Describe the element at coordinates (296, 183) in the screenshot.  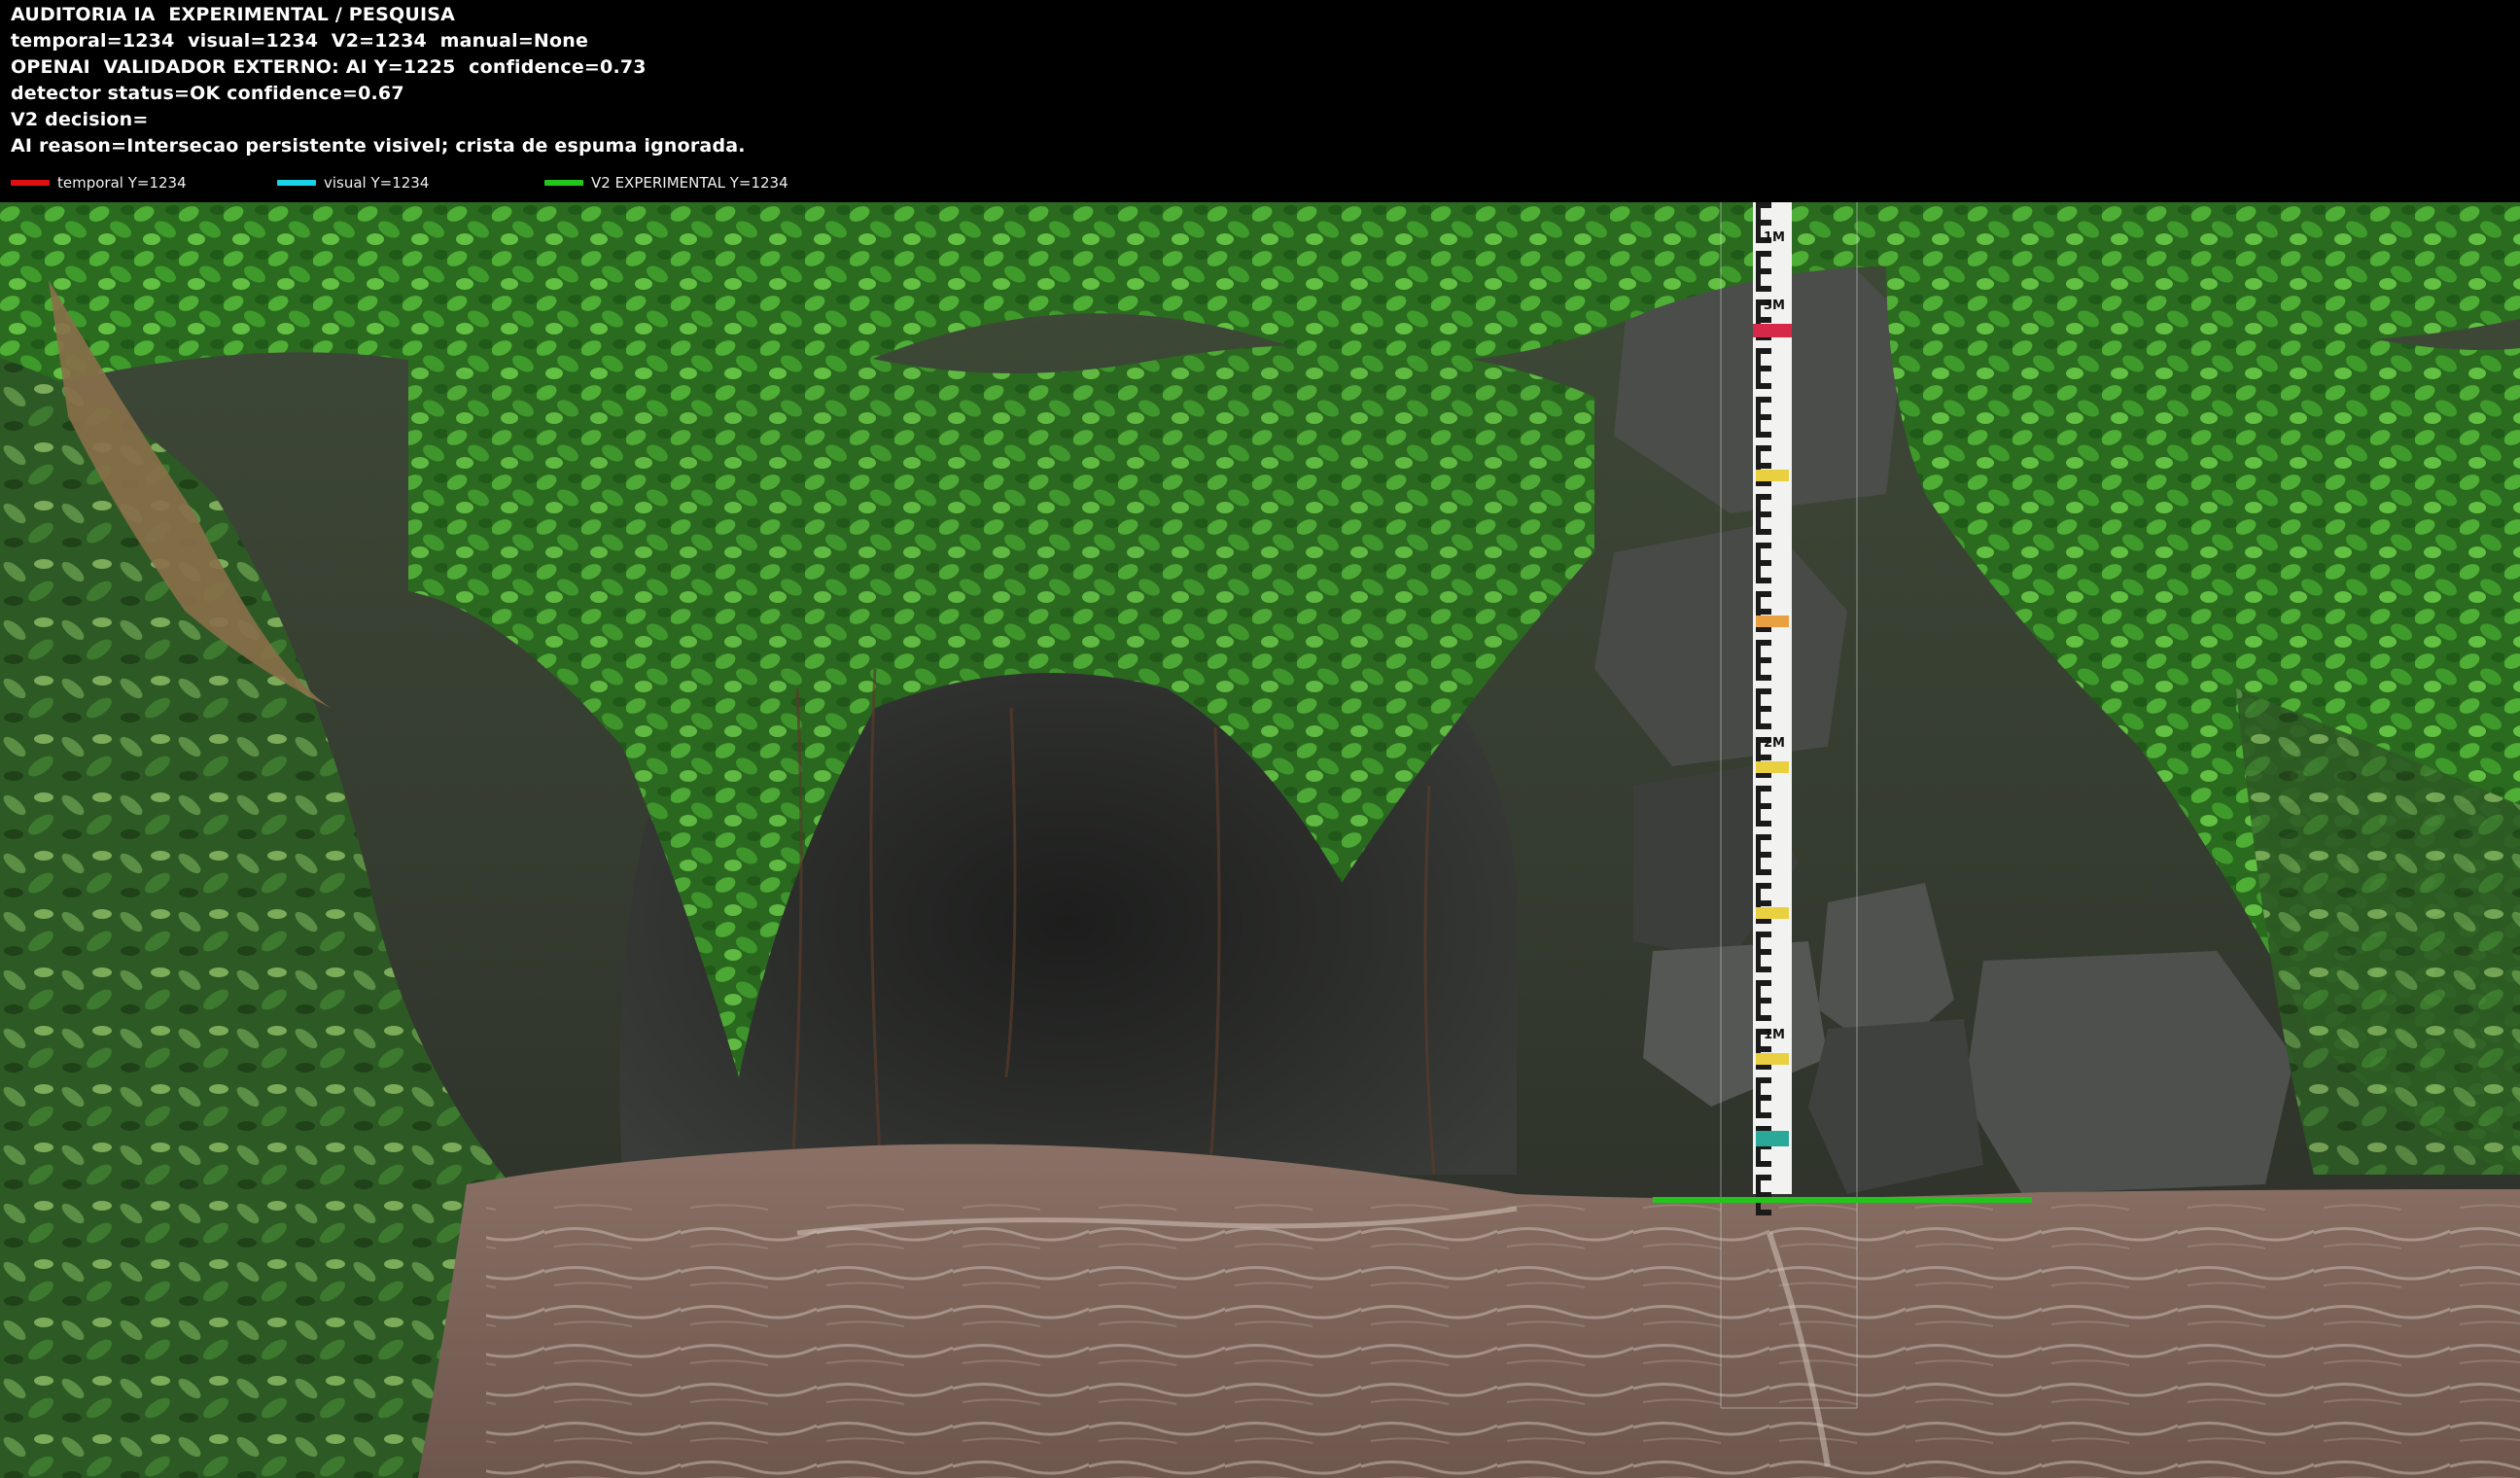
I see `legend-visual-swatch` at that location.